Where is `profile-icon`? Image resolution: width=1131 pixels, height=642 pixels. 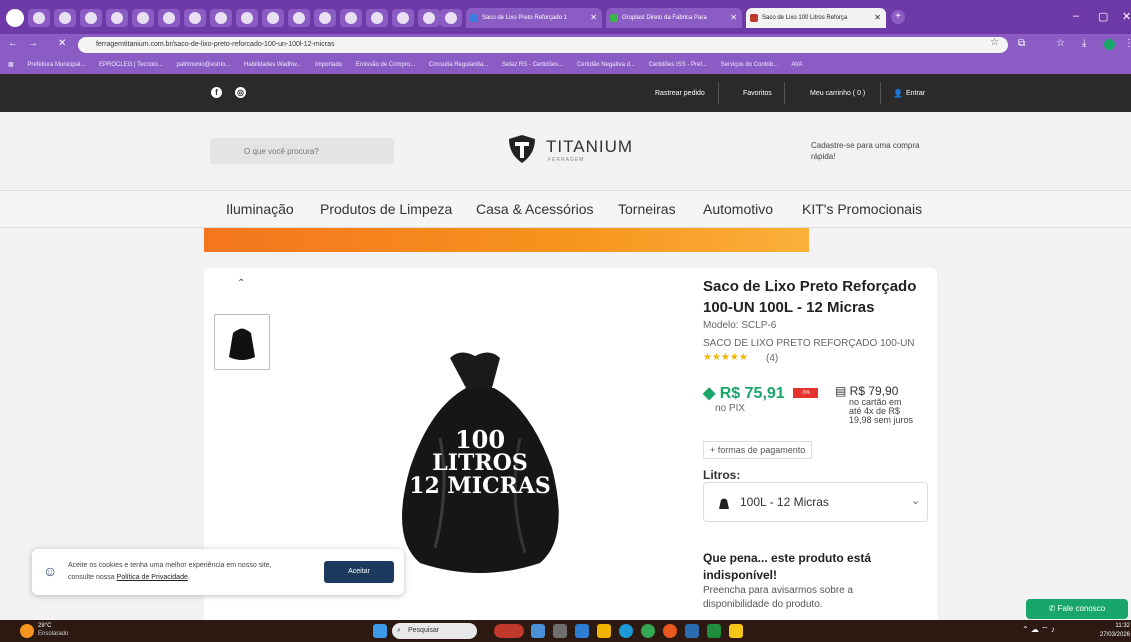 profile-icon is located at coordinates (1109, 44).